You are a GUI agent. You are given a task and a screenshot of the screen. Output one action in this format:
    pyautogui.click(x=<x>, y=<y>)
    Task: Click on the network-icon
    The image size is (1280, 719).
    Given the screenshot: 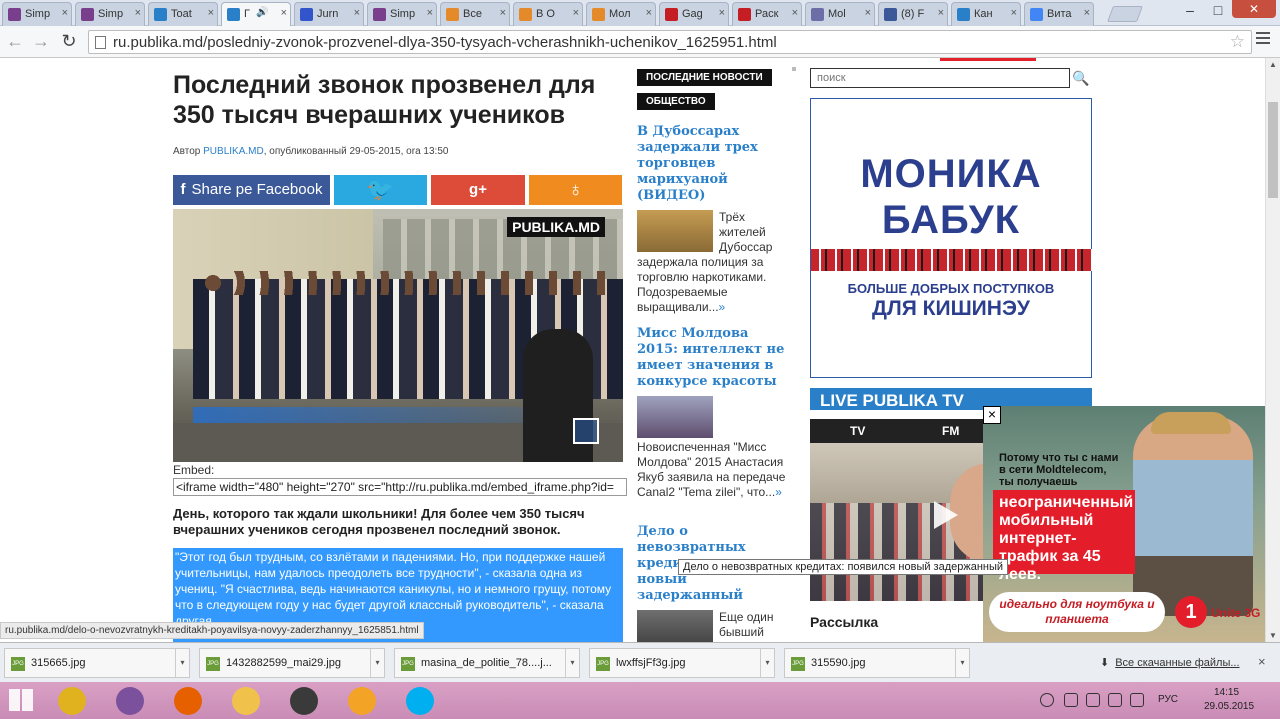 What is the action you would take?
    pyautogui.click(x=1115, y=700)
    